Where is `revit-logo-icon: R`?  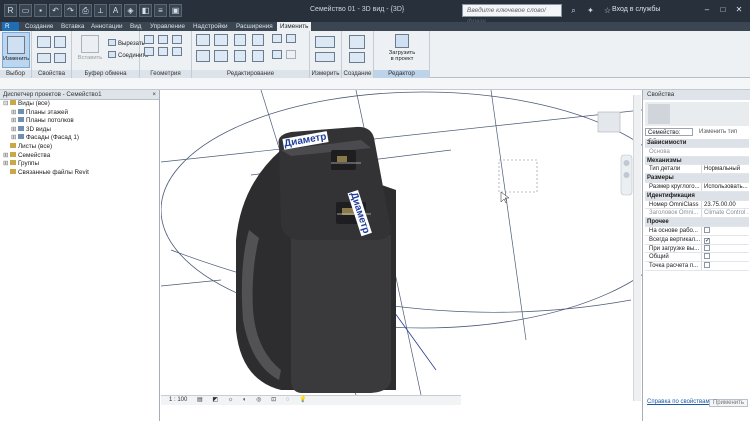 revit-logo-icon: R is located at coordinates (10, 10).